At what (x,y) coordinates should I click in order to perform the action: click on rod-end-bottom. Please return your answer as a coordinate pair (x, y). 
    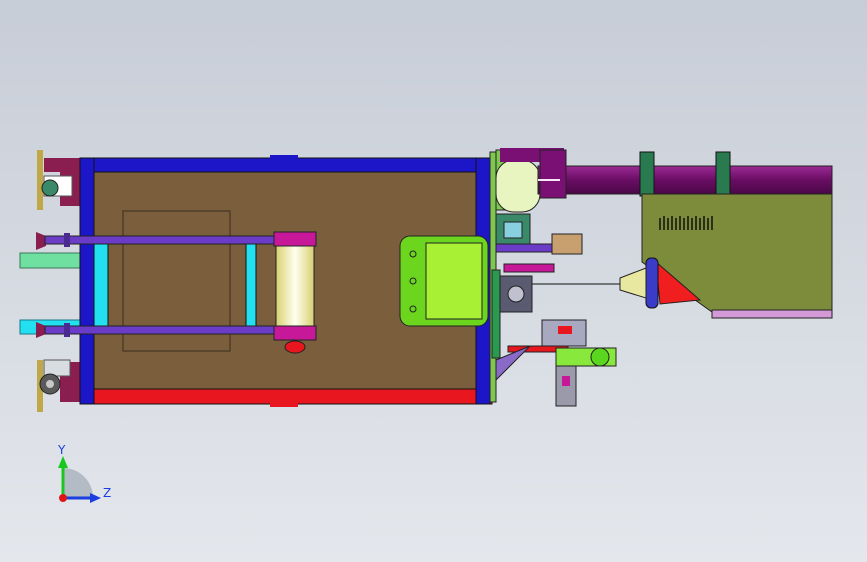
    Looking at the image, I should click on (67, 330).